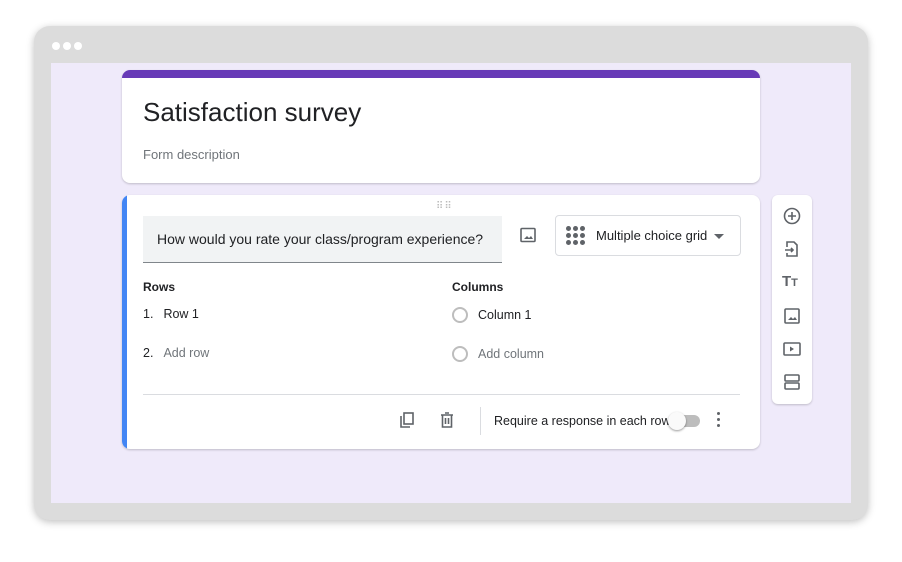 Image resolution: width=902 pixels, height=562 pixels. I want to click on require-label: Require a response in each row, so click(582, 421).